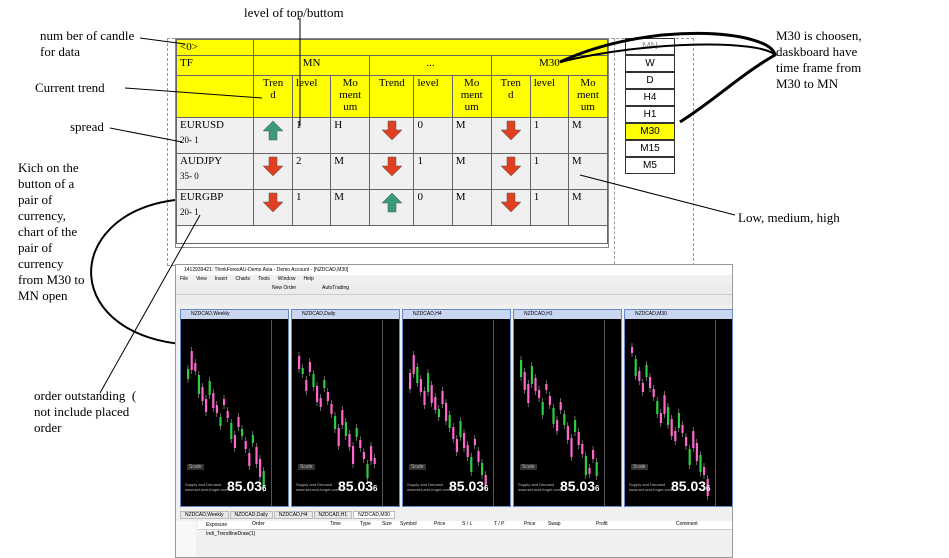  Describe the element at coordinates (408, 524) in the screenshot. I see `terminal-column: Symbol` at that location.